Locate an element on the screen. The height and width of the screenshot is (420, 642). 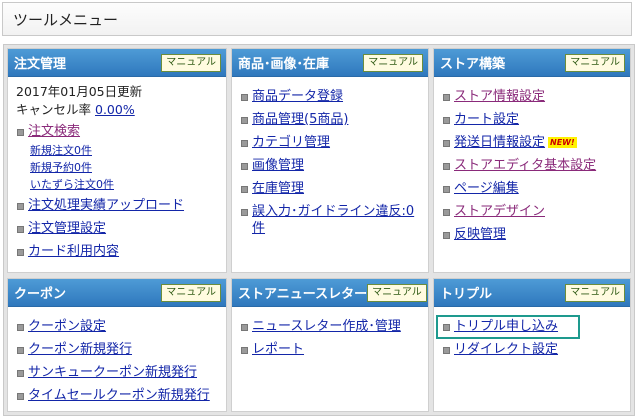
reflect-manage-link: 反映管理 is located at coordinates (480, 234).